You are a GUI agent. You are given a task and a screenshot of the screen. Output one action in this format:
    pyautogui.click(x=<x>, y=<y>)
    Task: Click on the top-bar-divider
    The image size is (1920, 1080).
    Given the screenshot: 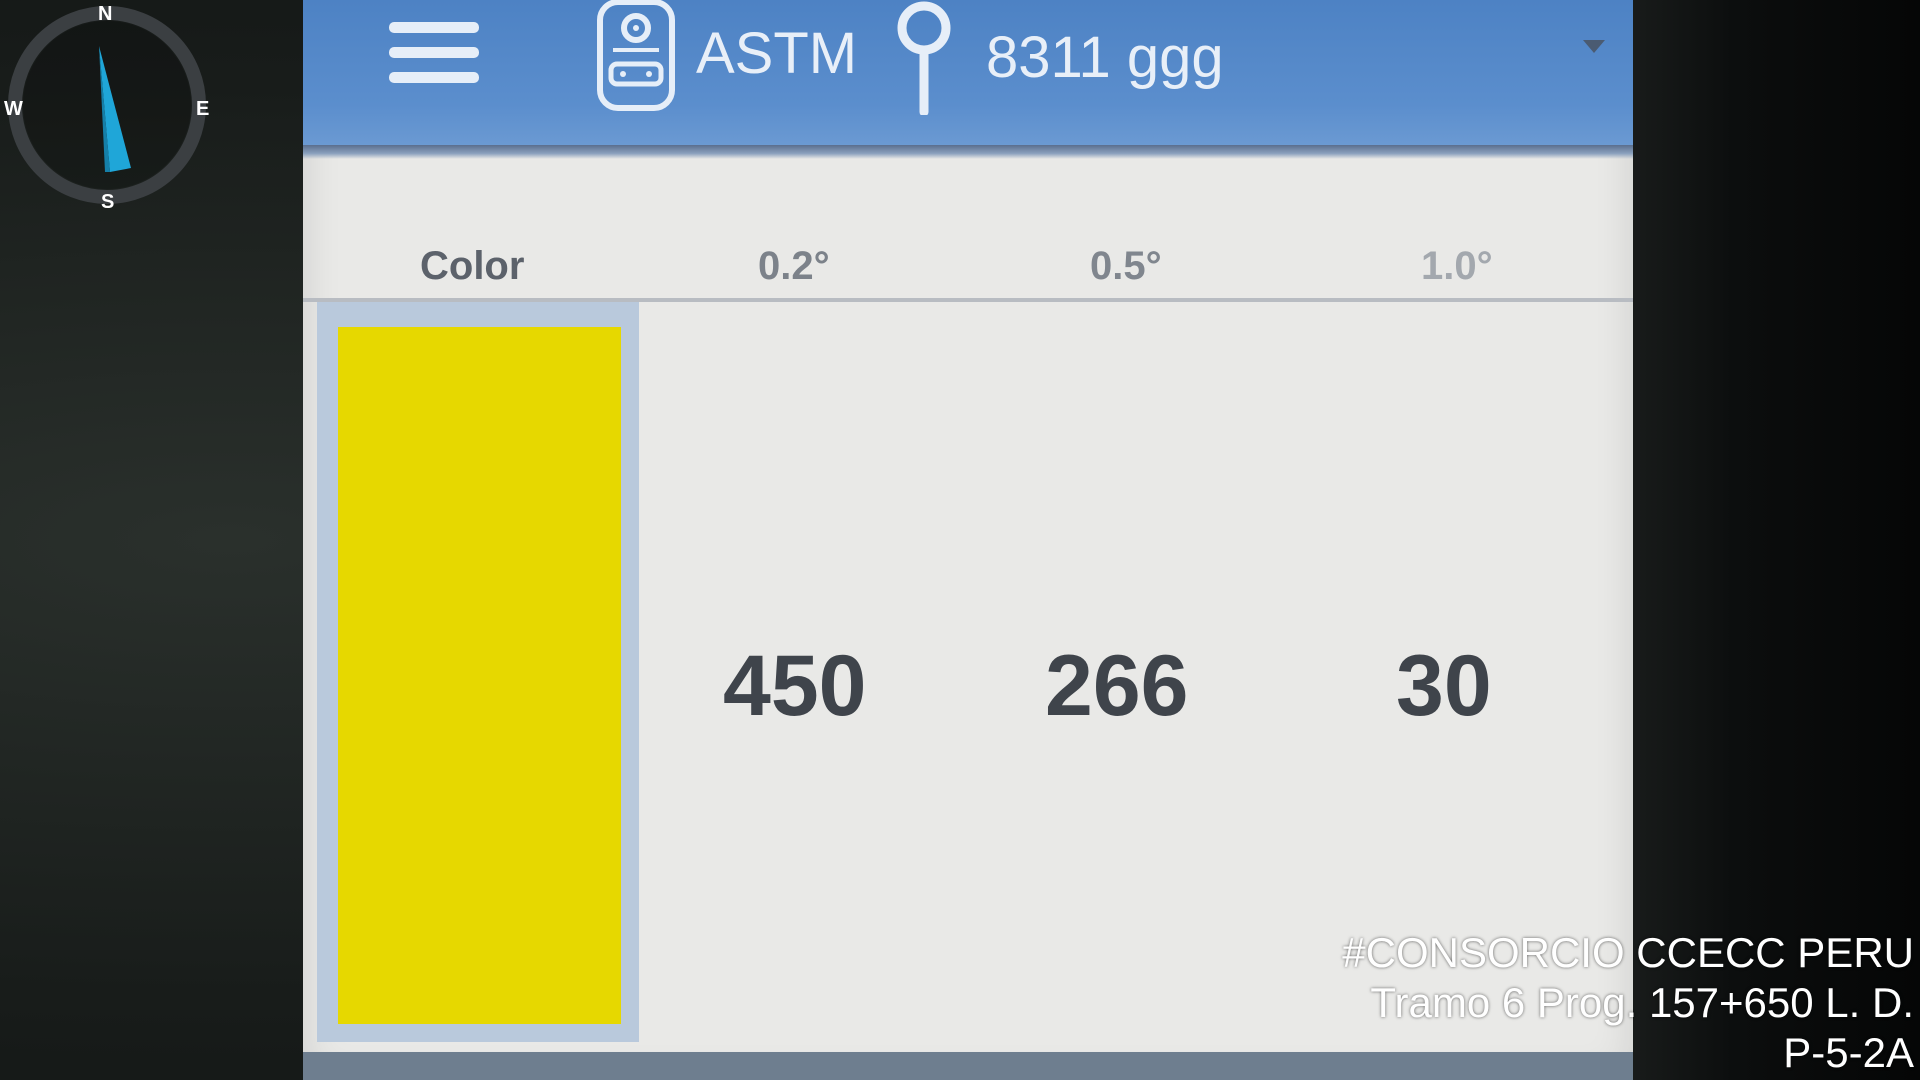 What is the action you would take?
    pyautogui.click(x=968, y=152)
    